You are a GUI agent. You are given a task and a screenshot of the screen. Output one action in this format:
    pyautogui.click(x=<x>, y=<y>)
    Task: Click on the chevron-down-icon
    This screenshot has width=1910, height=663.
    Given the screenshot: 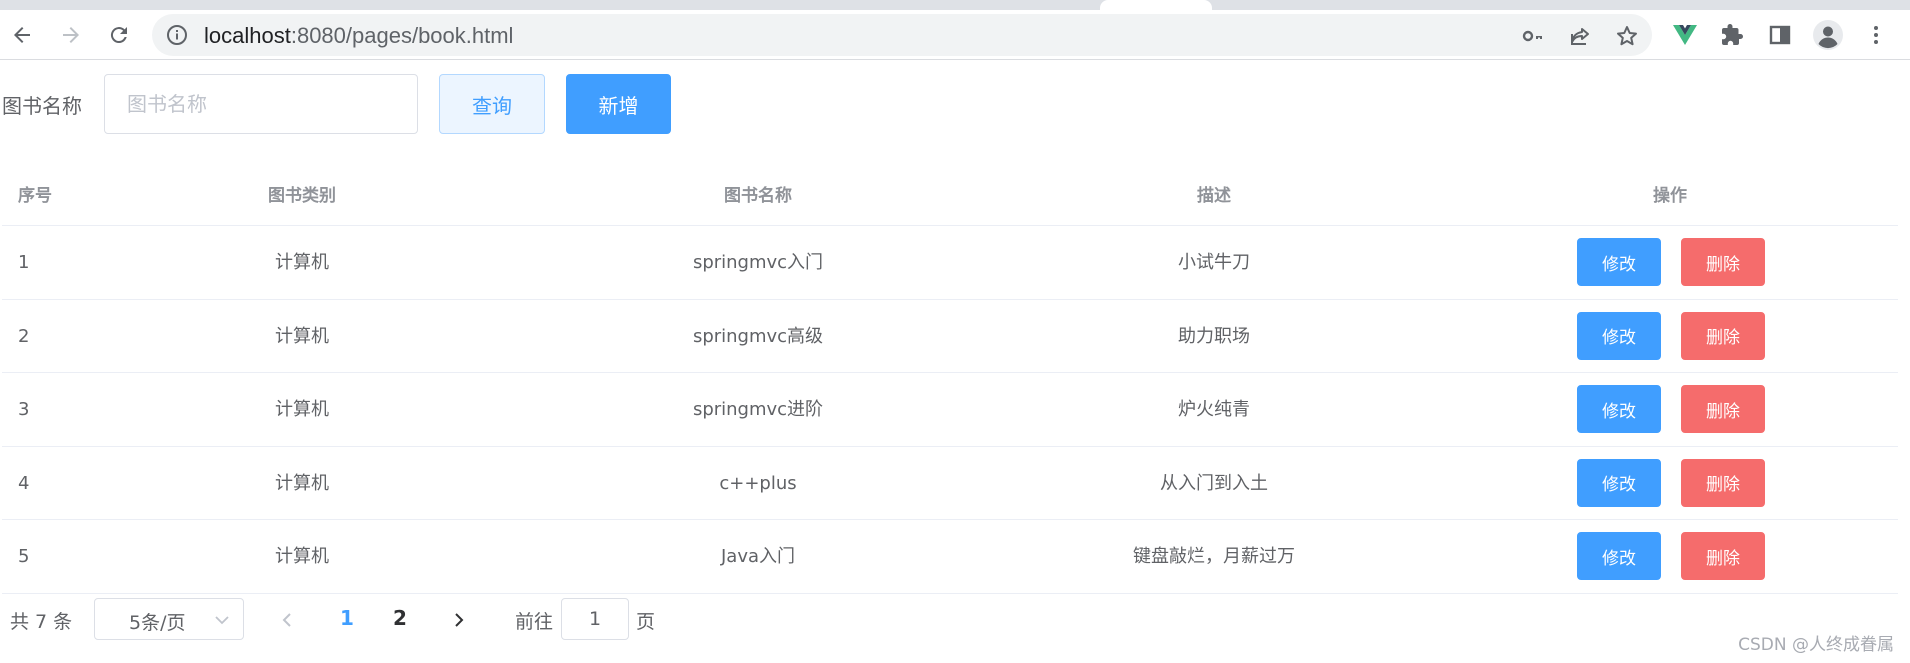 What is the action you would take?
    pyautogui.click(x=222, y=620)
    